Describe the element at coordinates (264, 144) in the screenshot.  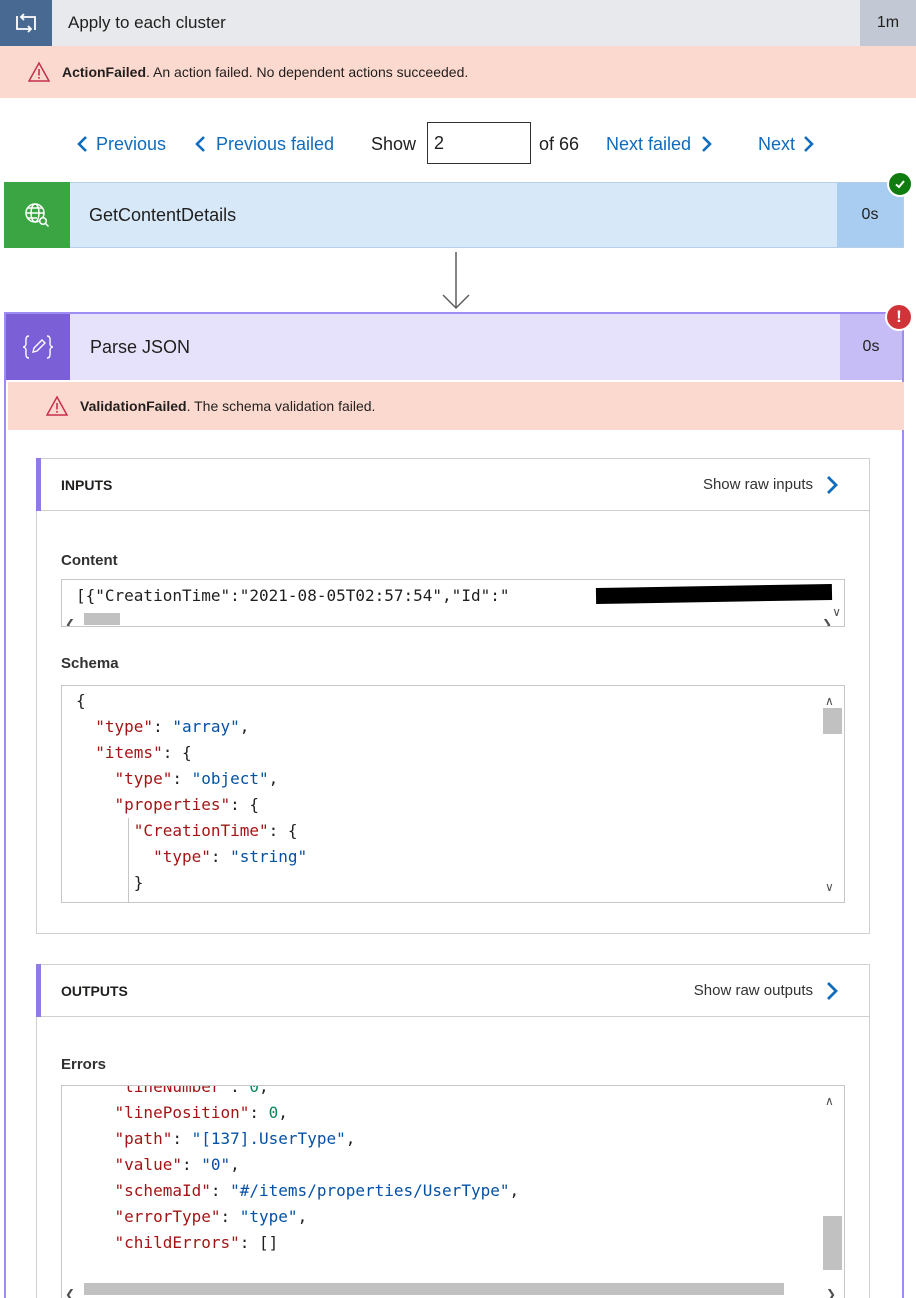
I see `previous-failed-link: Previous failed` at that location.